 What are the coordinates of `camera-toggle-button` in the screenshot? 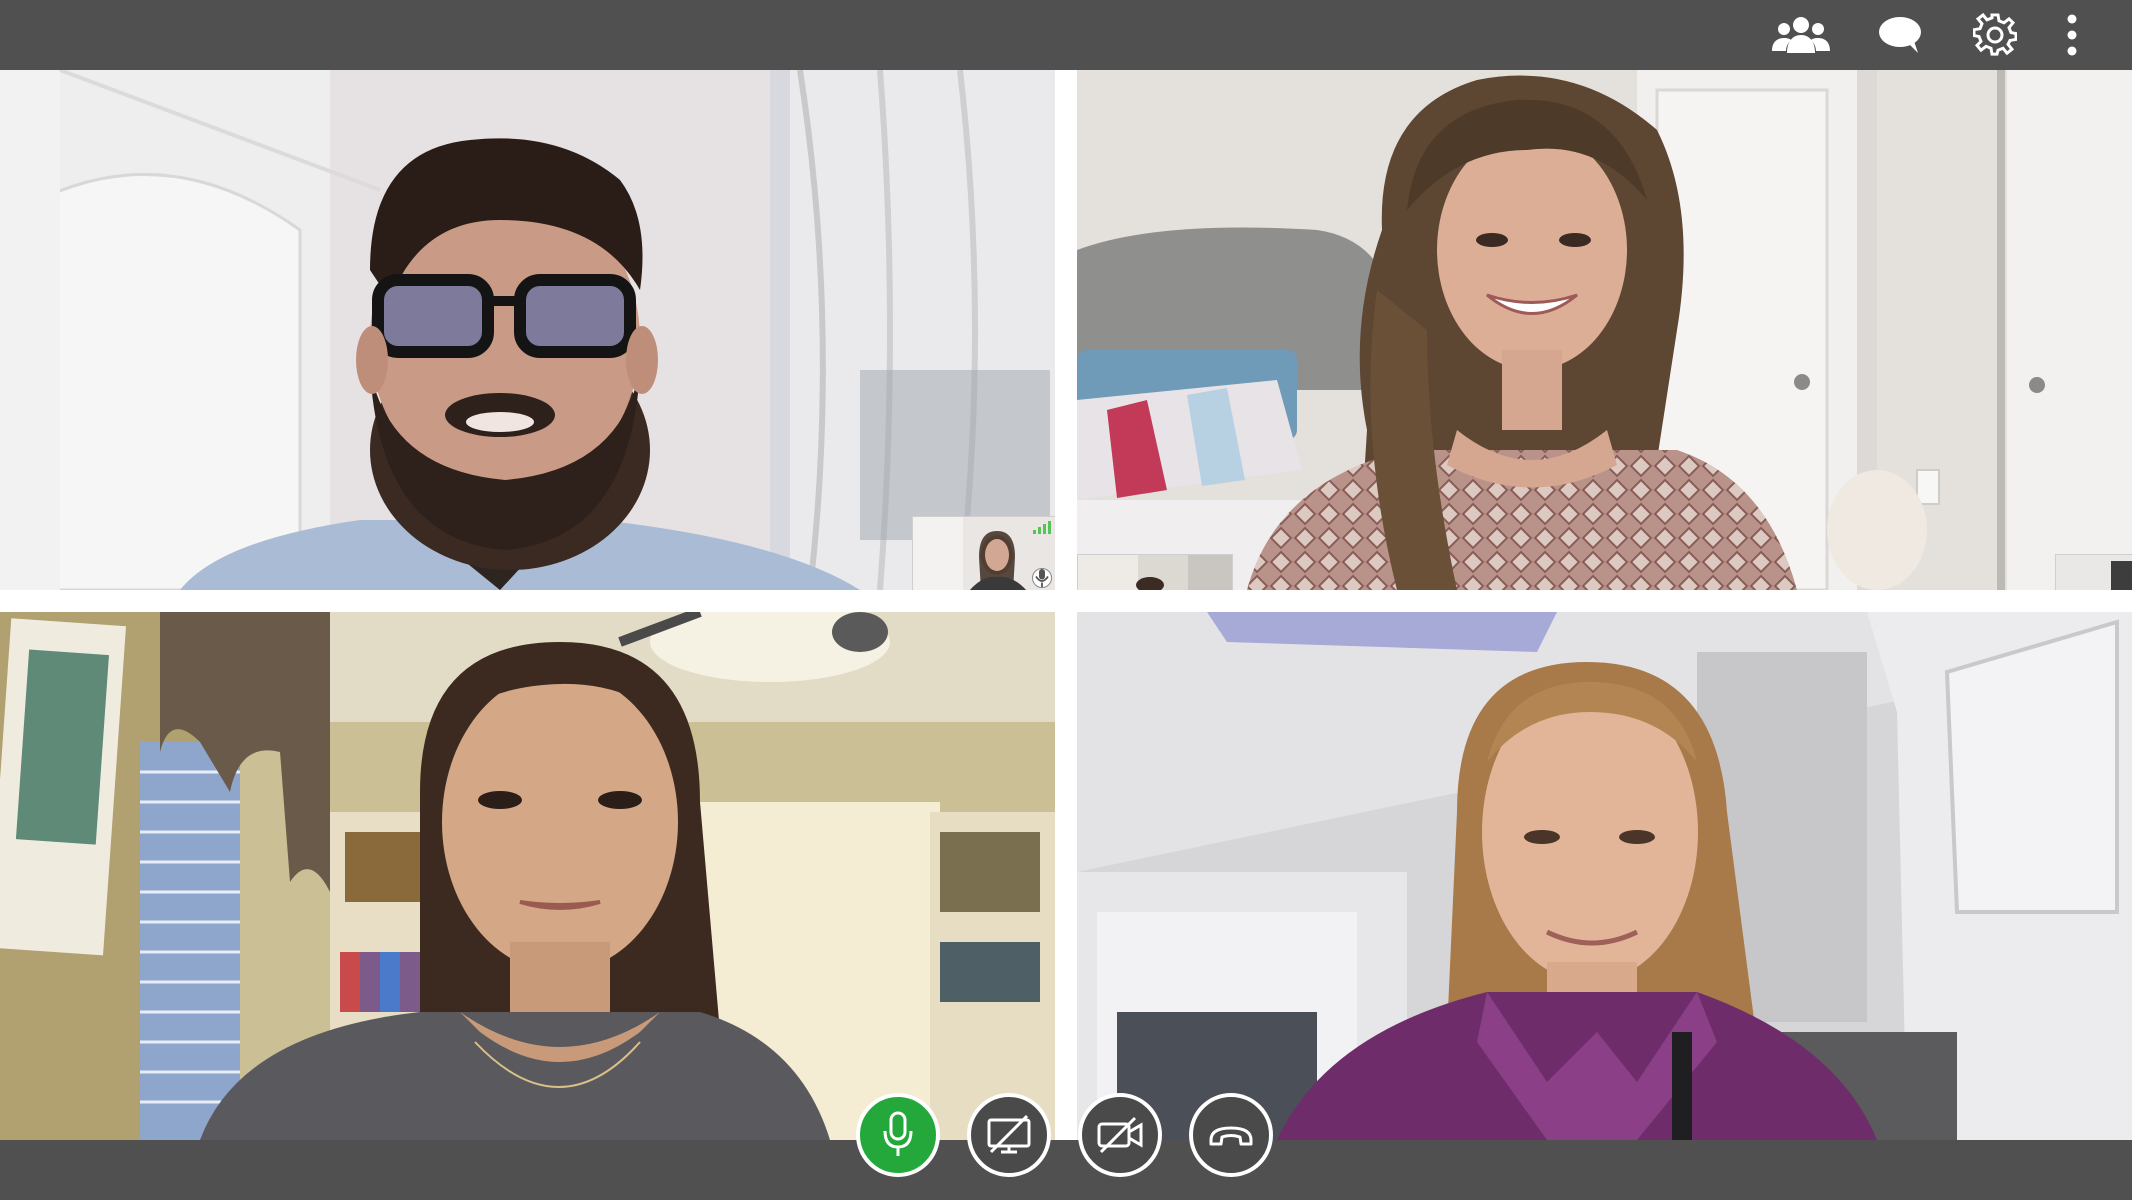 It's located at (1120, 1135).